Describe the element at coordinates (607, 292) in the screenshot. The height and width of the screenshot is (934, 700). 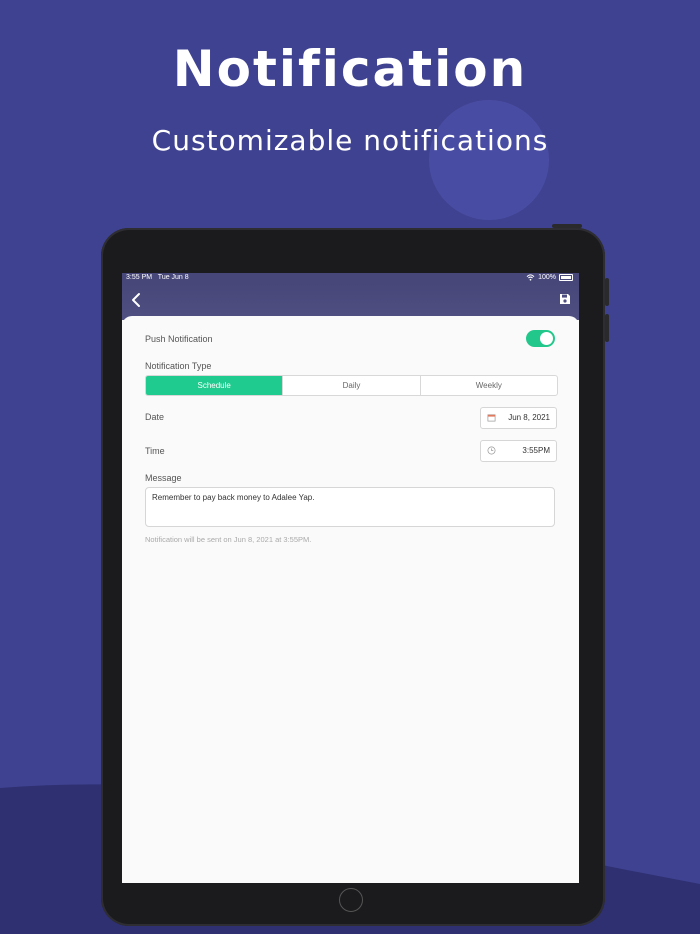
I see `tablet-volume-up` at that location.